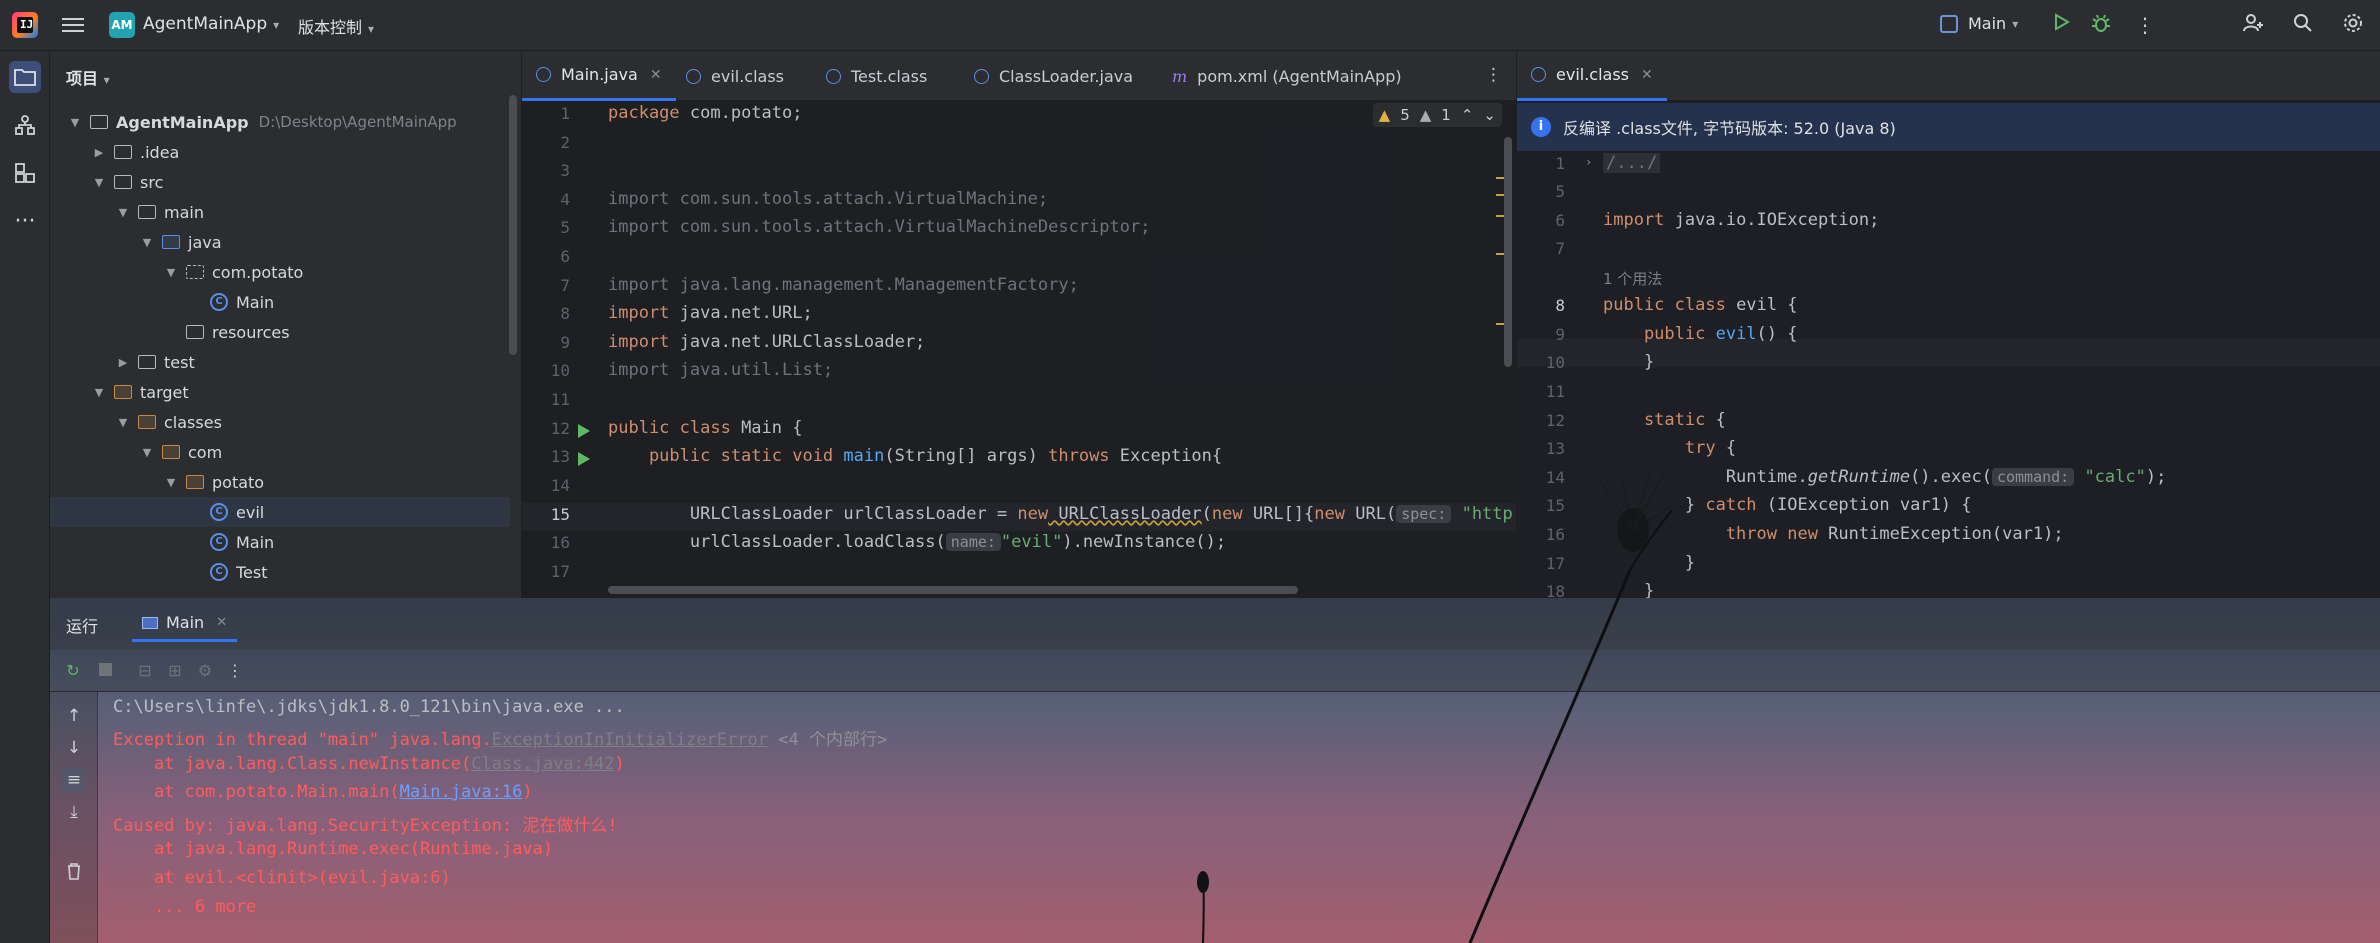 This screenshot has width=2380, height=943. I want to click on run-main-gutter-icon, so click(584, 459).